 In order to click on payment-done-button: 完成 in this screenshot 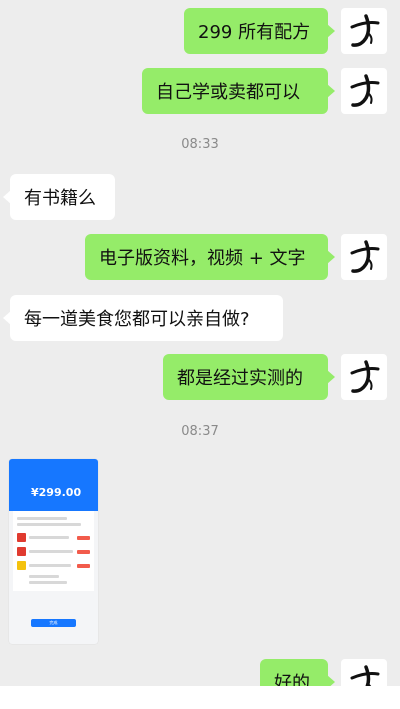, I will do `click(53, 623)`.